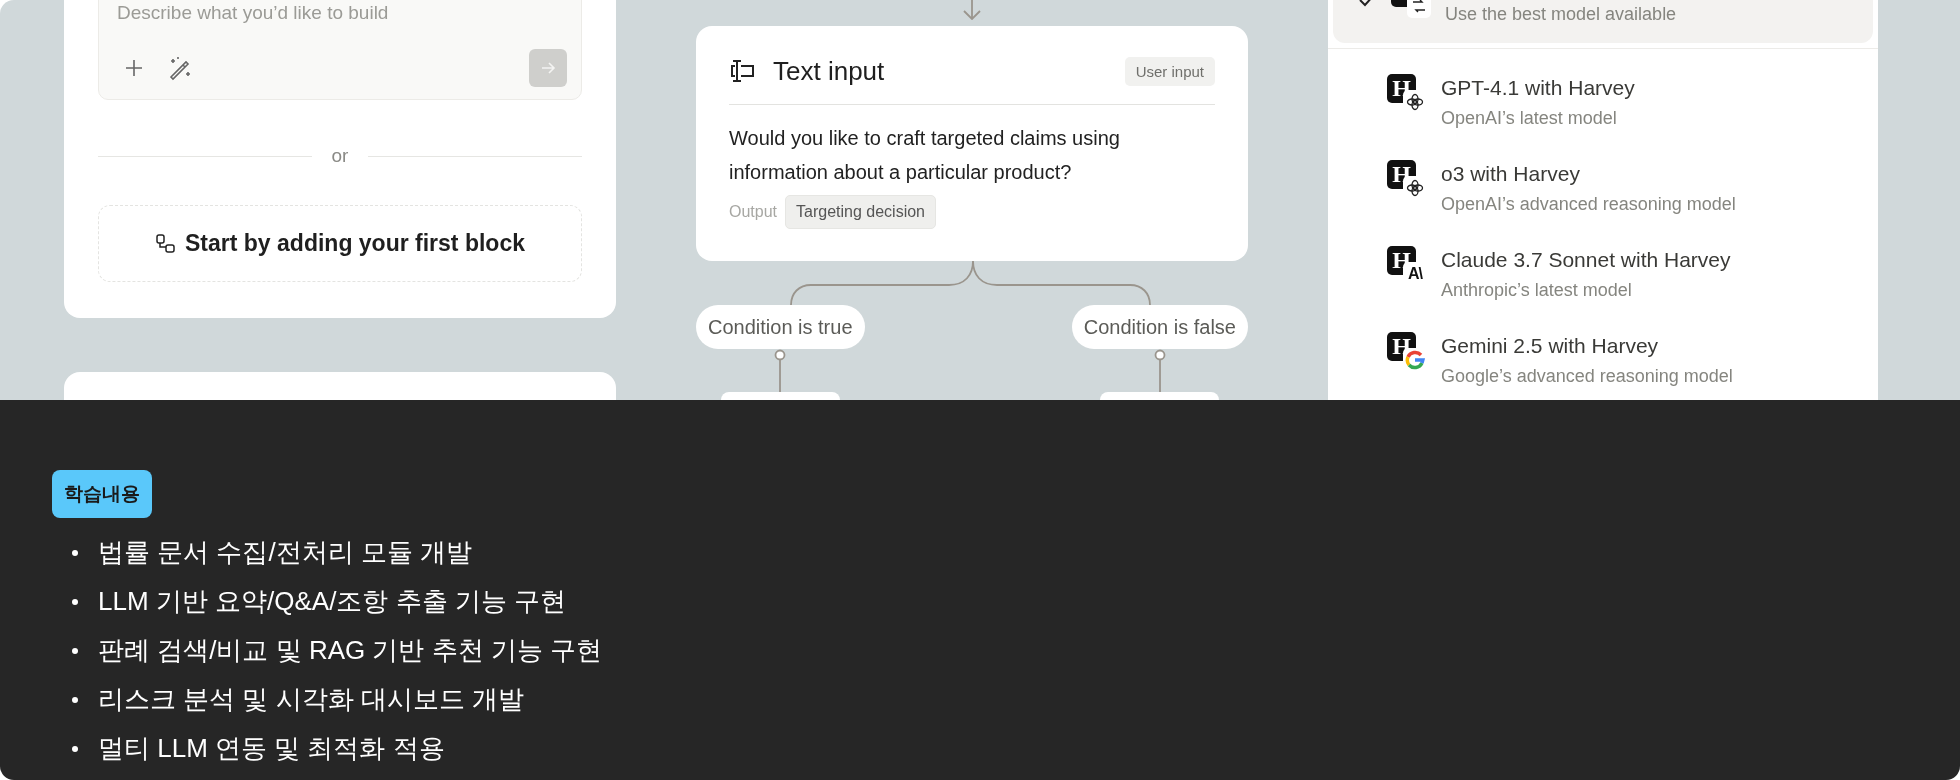  I want to click on model-description: OpenAI’s advanced reasoning model, so click(1588, 204).